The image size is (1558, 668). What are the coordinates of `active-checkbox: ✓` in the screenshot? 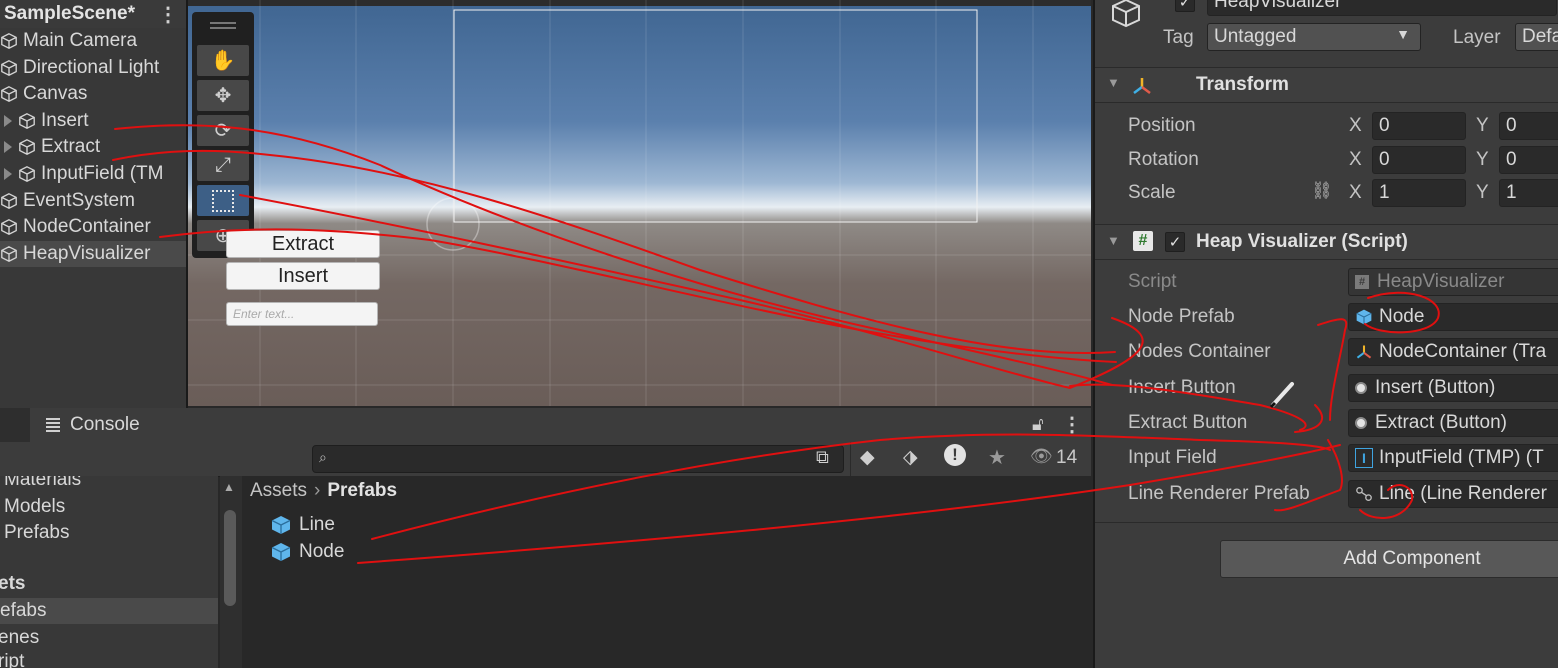 It's located at (1185, 6).